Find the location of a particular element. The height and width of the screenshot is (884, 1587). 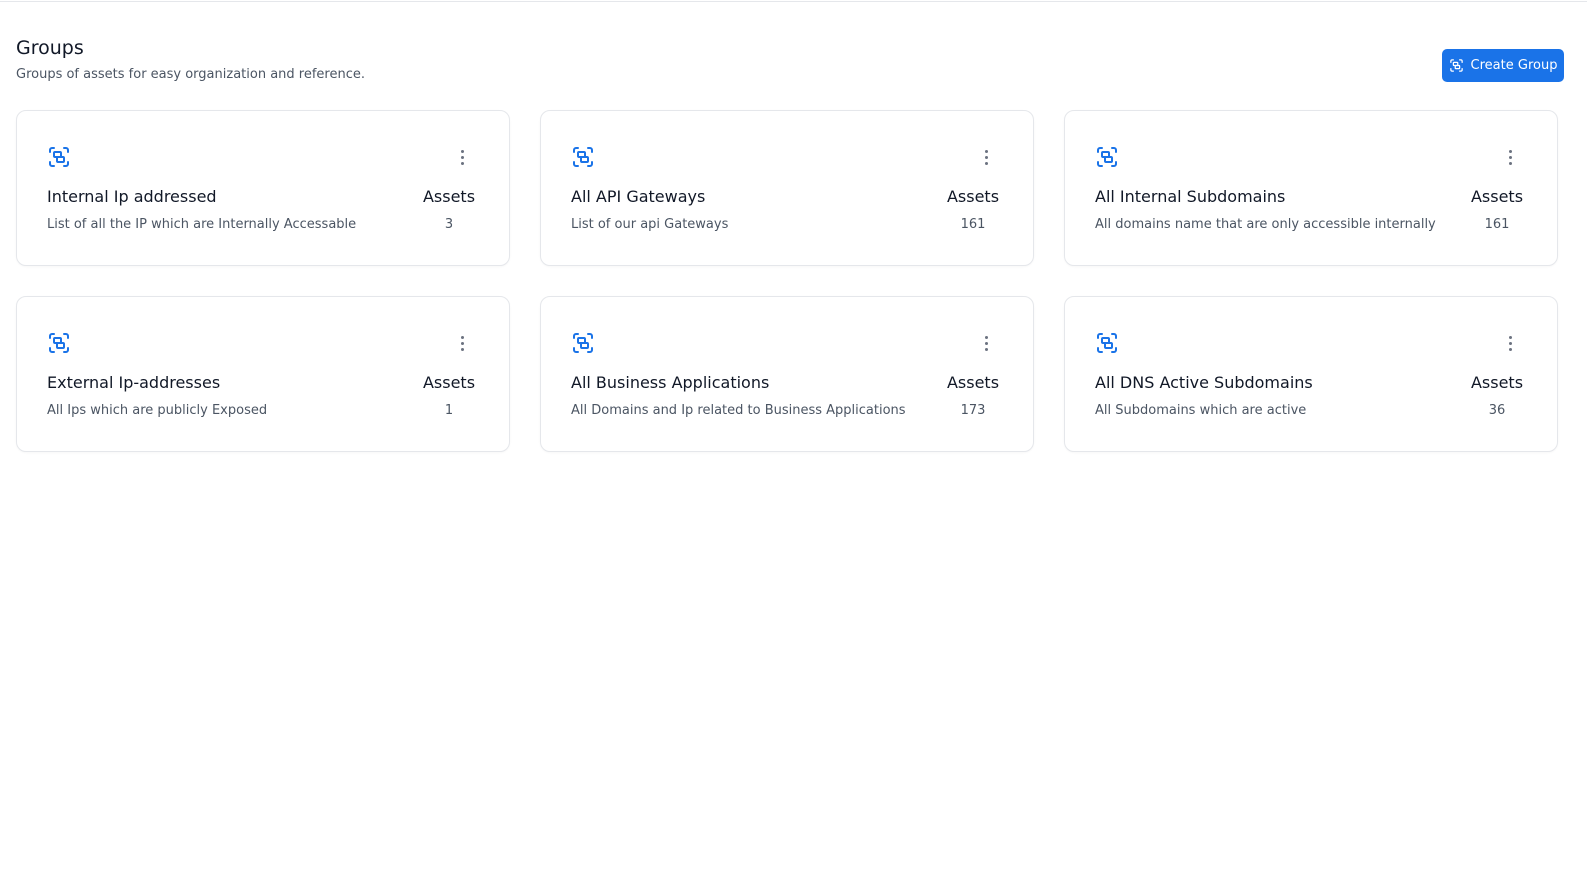

group-description: All Ips which are publicly Exposed is located at coordinates (157, 410).